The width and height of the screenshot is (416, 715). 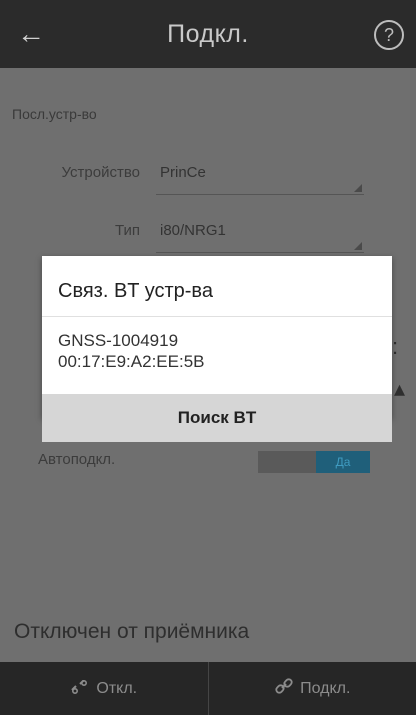 What do you see at coordinates (217, 316) in the screenshot?
I see `dialog-divider` at bounding box center [217, 316].